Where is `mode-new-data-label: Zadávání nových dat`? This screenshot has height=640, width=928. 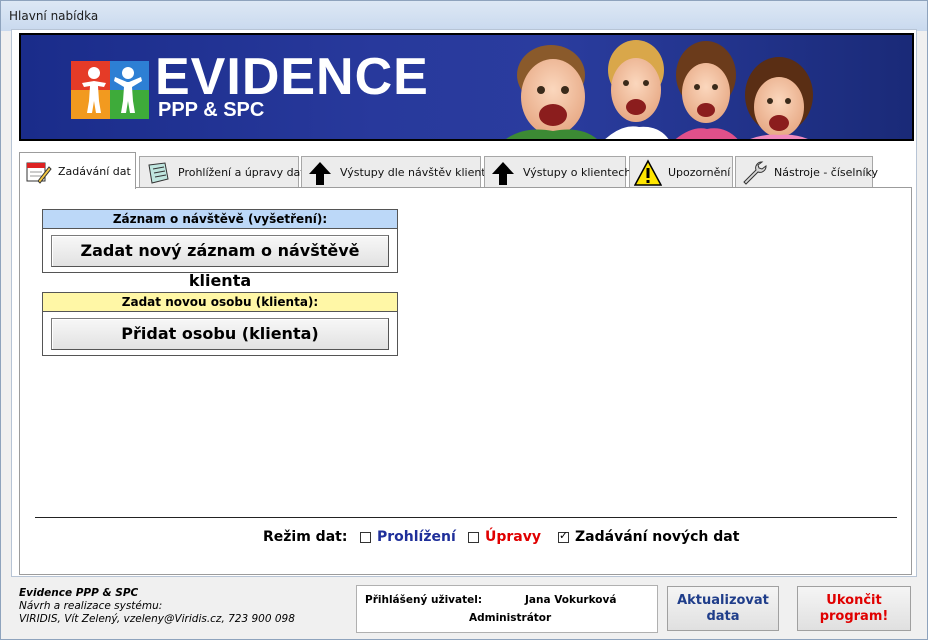 mode-new-data-label: Zadávání nových dat is located at coordinates (657, 537).